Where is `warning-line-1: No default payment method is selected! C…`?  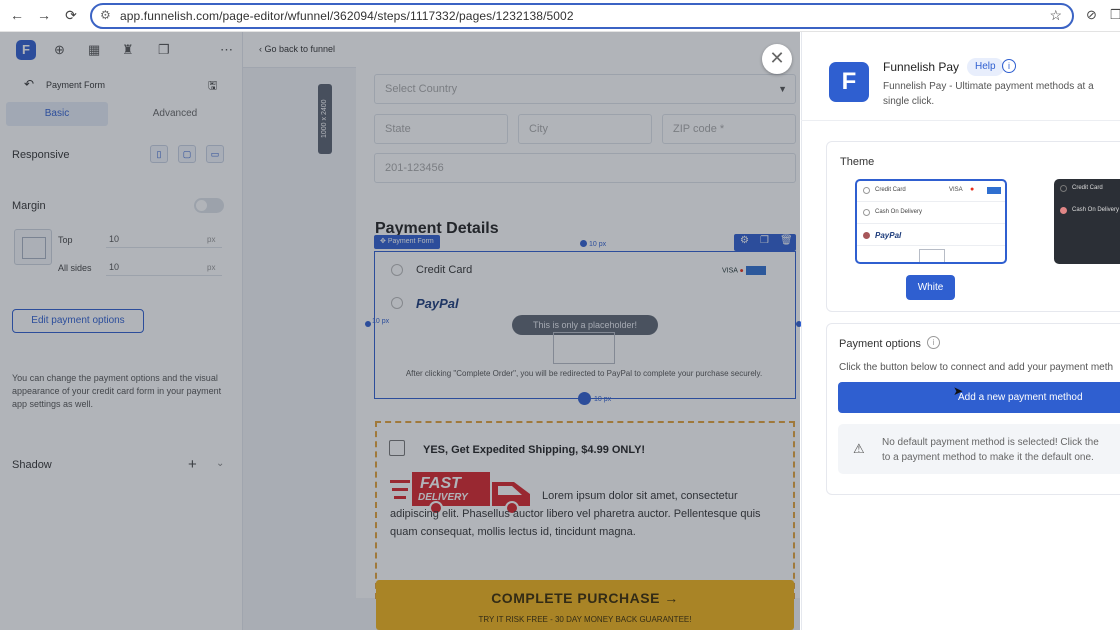 warning-line-1: No default payment method is selected! C… is located at coordinates (990, 442).